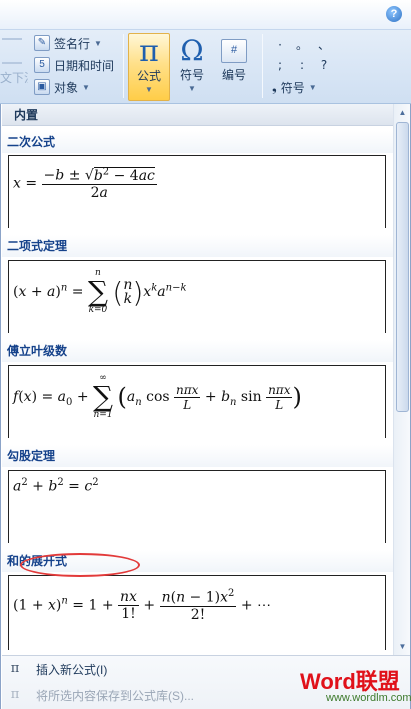 This screenshot has width=411, height=709. I want to click on calendar-icon: 5, so click(42, 65).